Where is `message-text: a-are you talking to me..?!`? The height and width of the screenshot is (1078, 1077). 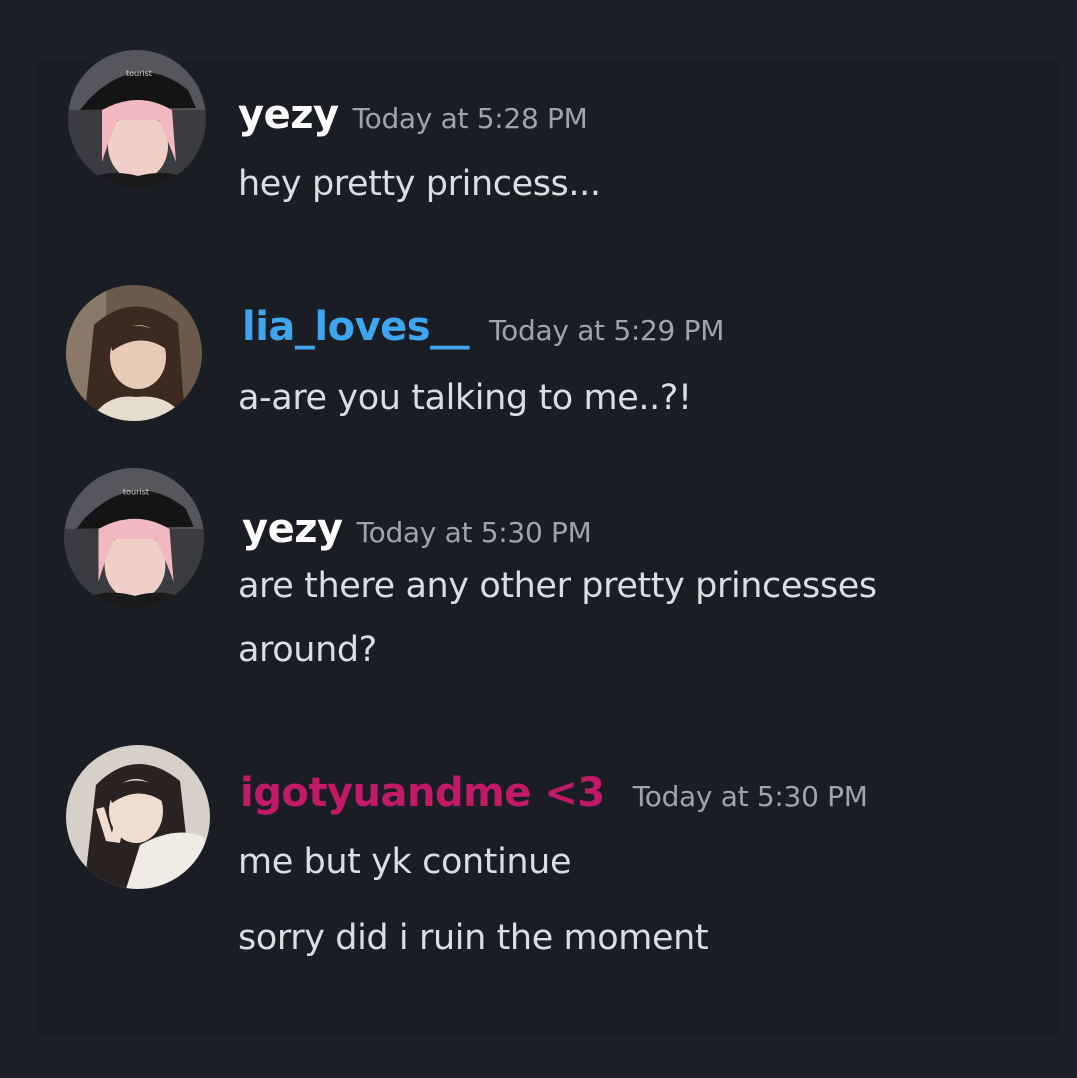
message-text: a-are you talking to me..?! is located at coordinates (465, 398).